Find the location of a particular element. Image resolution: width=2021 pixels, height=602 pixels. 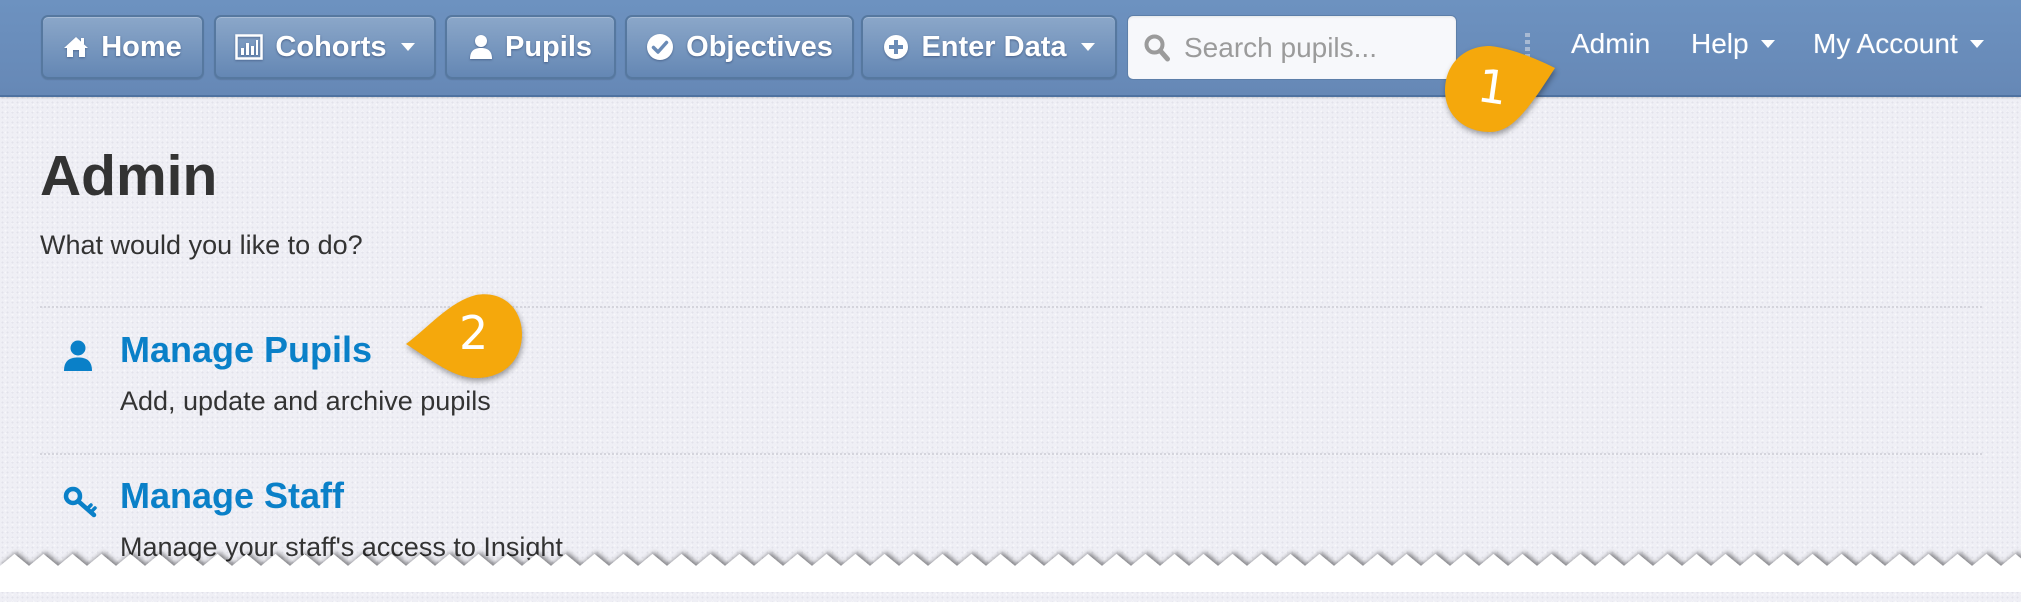

objectives-button-label: Objectives is located at coordinates (759, 46).